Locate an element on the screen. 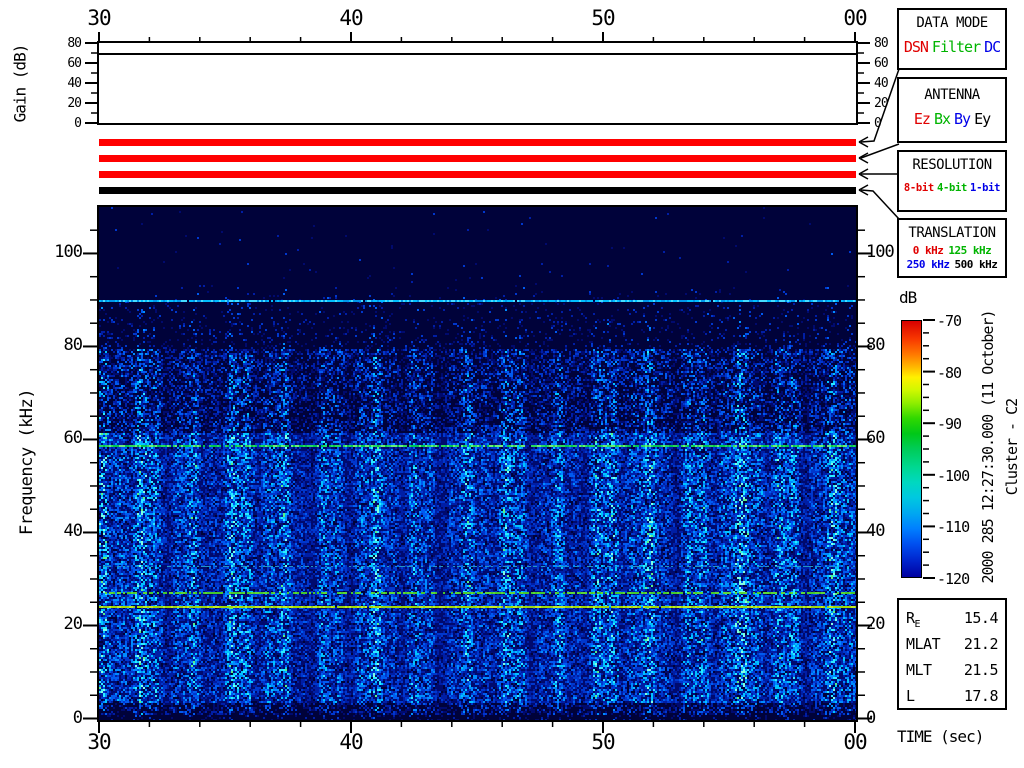  gain-tick-label-right: 20 is located at coordinates (881, 103).